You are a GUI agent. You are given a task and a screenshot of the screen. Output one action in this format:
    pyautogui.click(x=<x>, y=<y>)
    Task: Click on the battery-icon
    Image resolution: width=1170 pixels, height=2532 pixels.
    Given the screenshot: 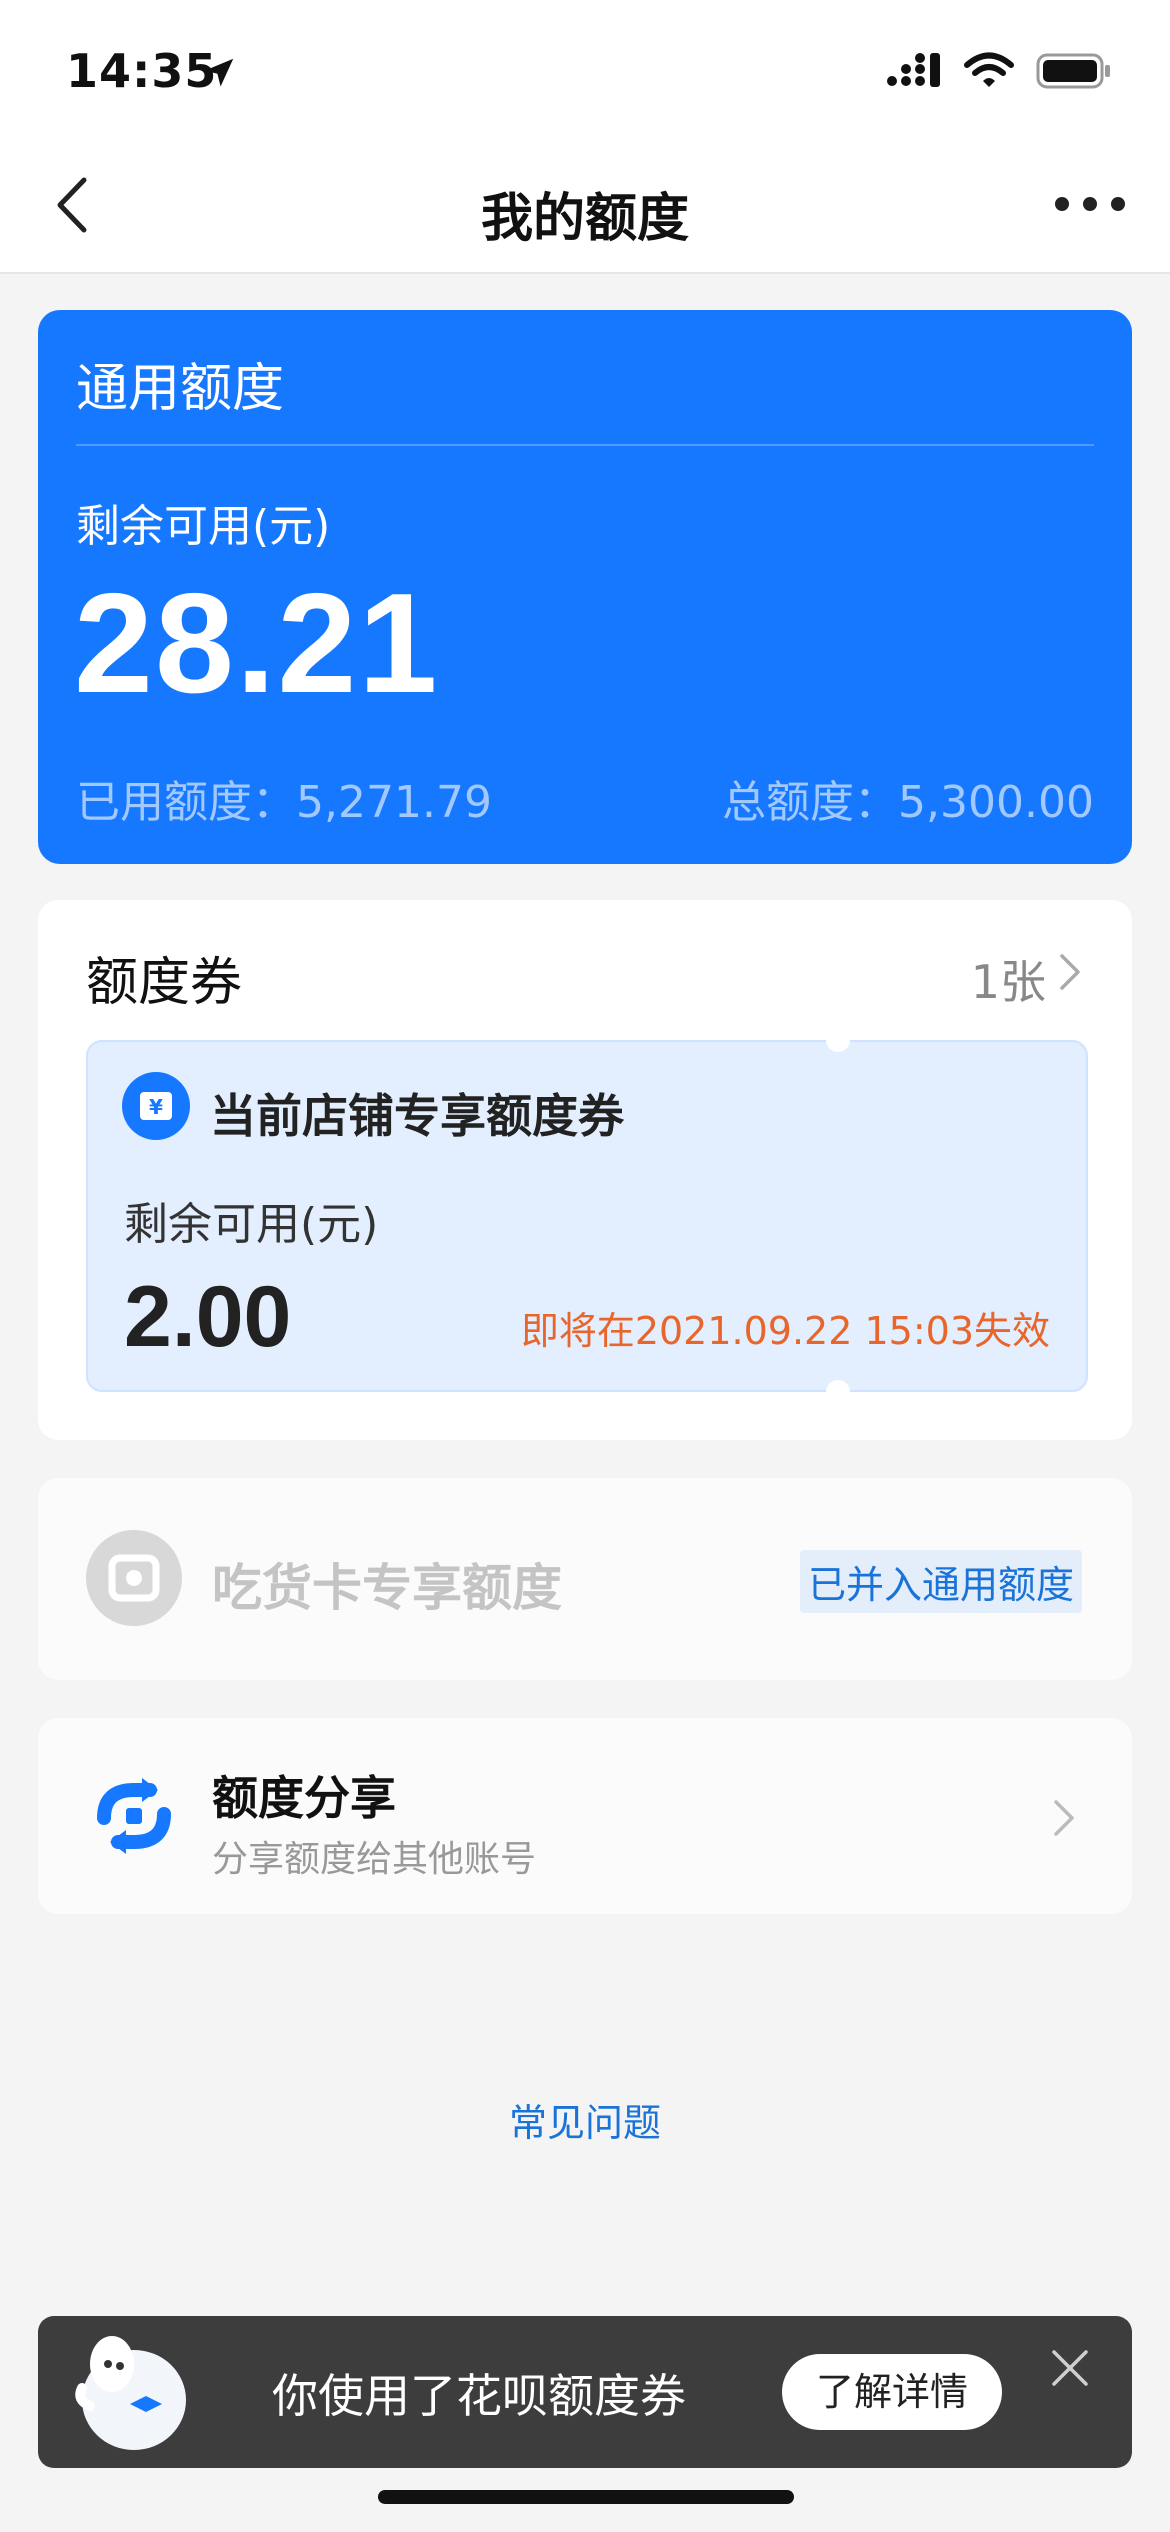 What is the action you would take?
    pyautogui.click(x=1073, y=71)
    